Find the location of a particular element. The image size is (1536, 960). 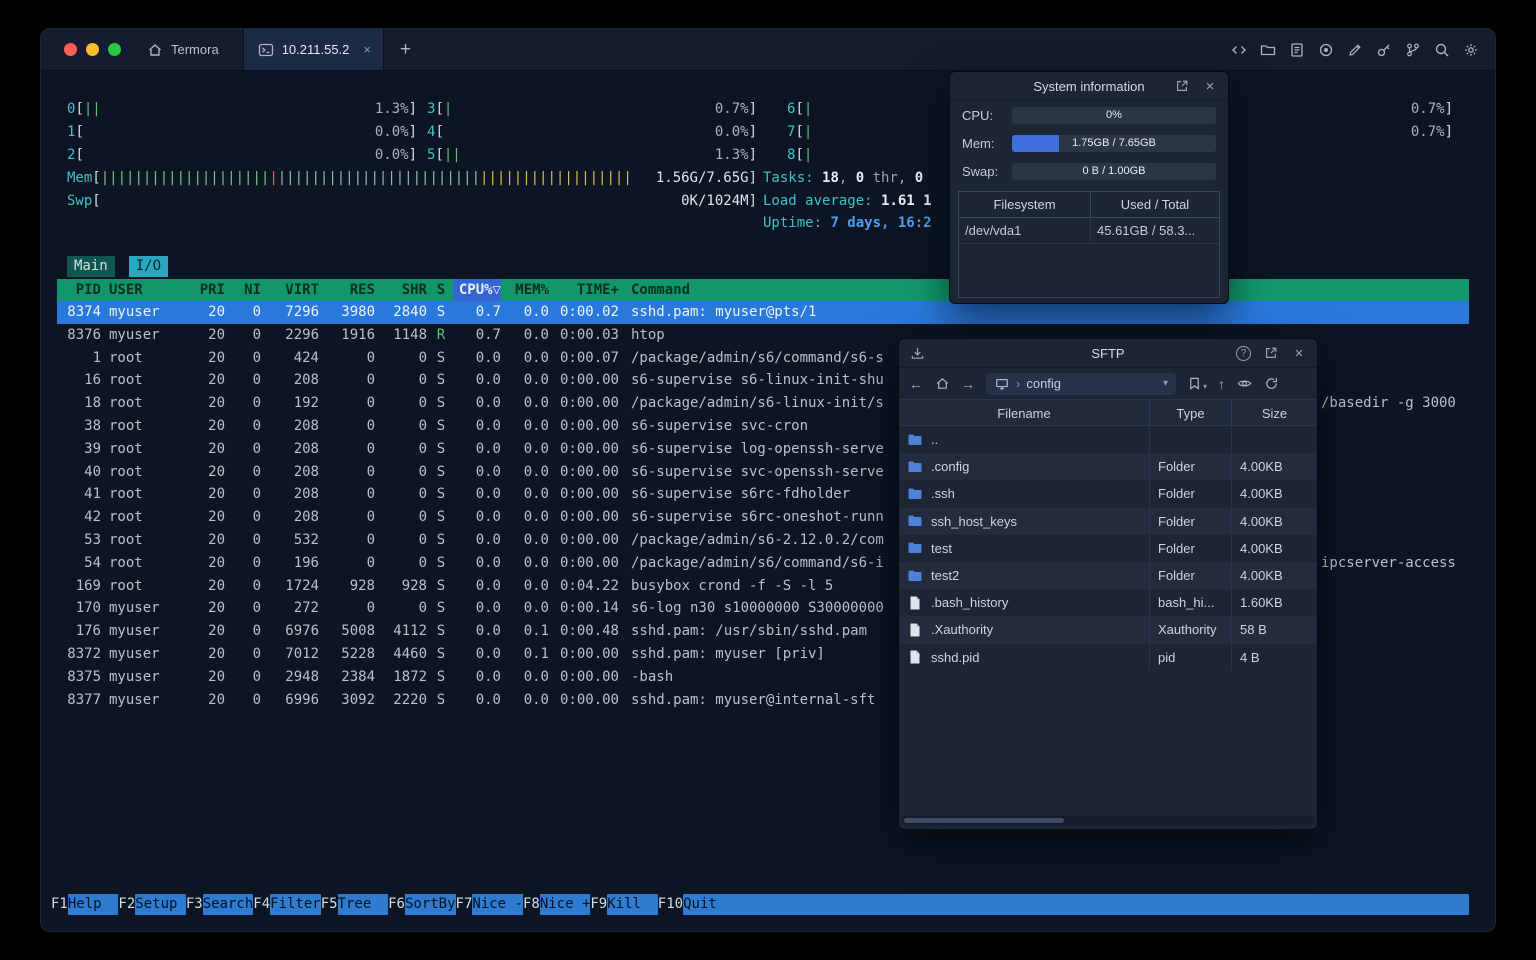

cell-shr: 0 is located at coordinates (422, 517).